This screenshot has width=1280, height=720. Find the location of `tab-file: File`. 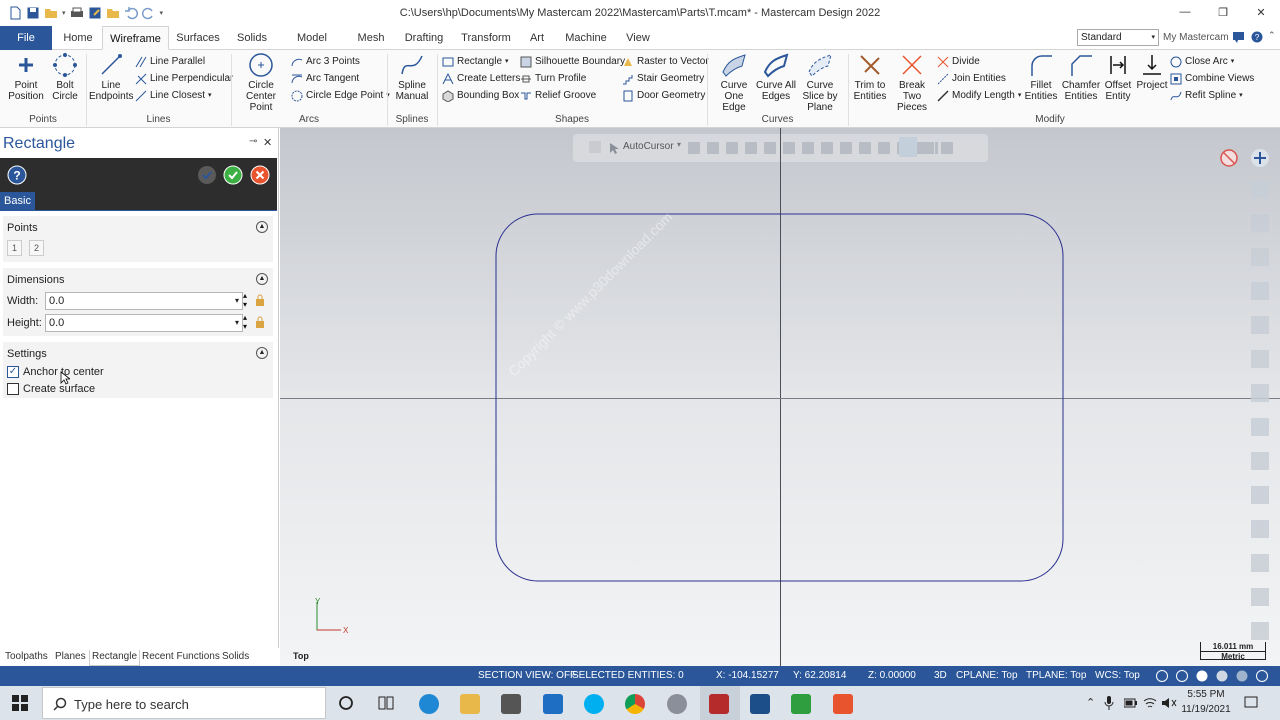

tab-file: File is located at coordinates (26, 38).